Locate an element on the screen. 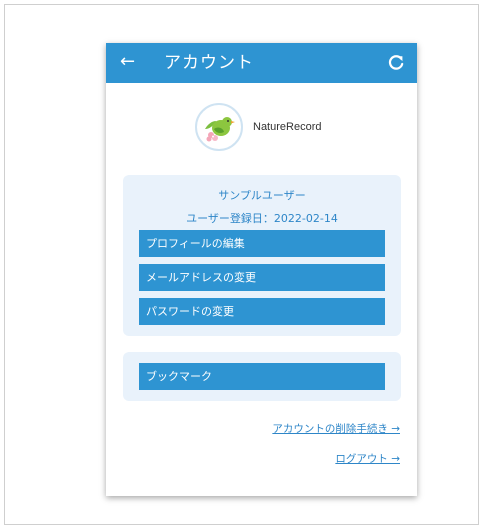 The height and width of the screenshot is (529, 483). user-name: サンプルユーザー is located at coordinates (262, 195).